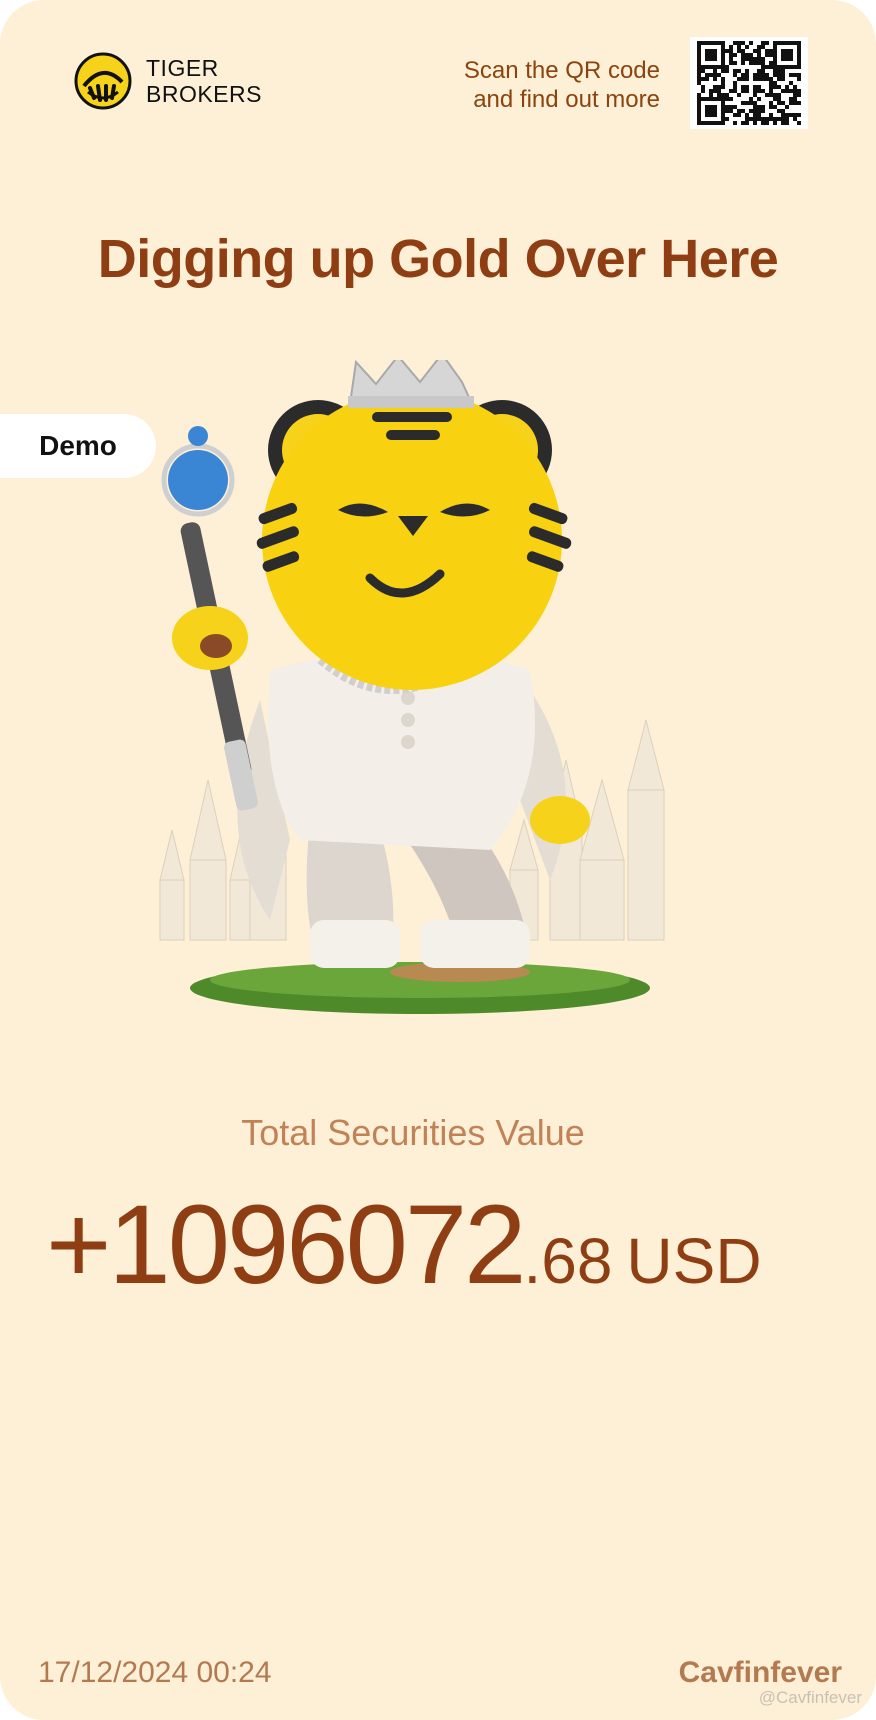 The image size is (876, 1720). I want to click on value-integer: +1096072, so click(286, 1244).